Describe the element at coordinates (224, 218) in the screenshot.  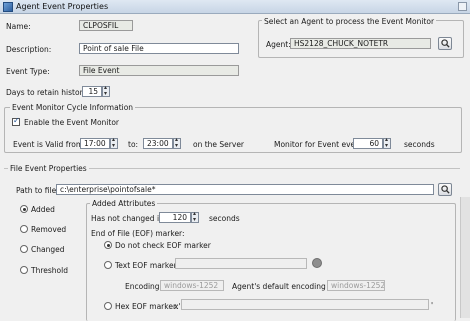
I see `not-changed-seconds-label: seconds` at that location.